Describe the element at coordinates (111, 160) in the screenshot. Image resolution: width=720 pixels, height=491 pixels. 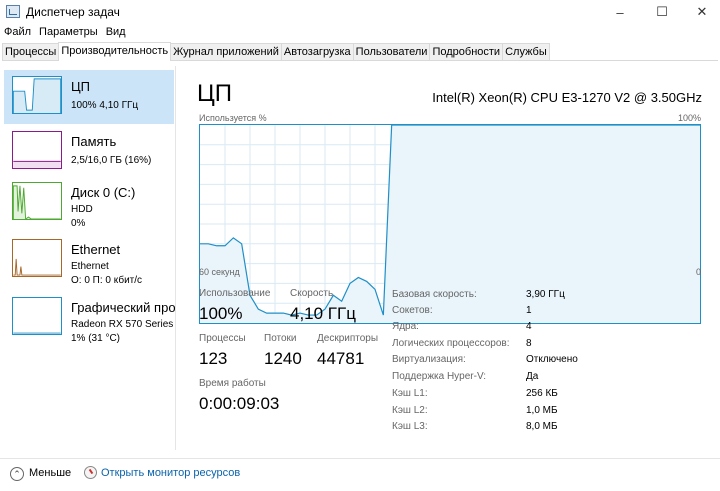
I see `sidebar-memory-usage: 2,5/16,0 ГБ (16%)` at that location.